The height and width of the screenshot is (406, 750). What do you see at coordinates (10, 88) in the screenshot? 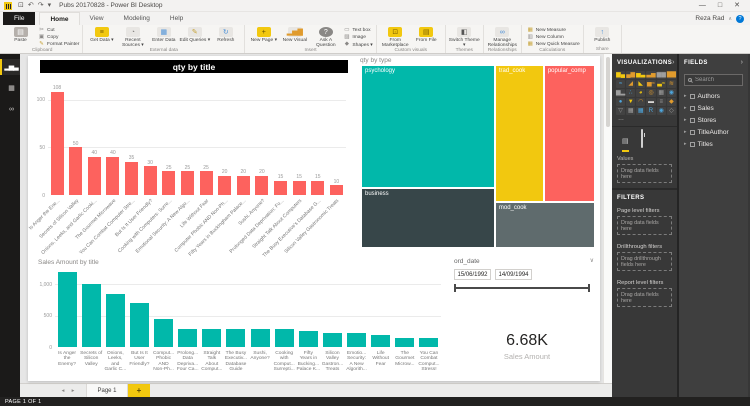
I see `nav-data-view: ▦` at bounding box center [10, 88].